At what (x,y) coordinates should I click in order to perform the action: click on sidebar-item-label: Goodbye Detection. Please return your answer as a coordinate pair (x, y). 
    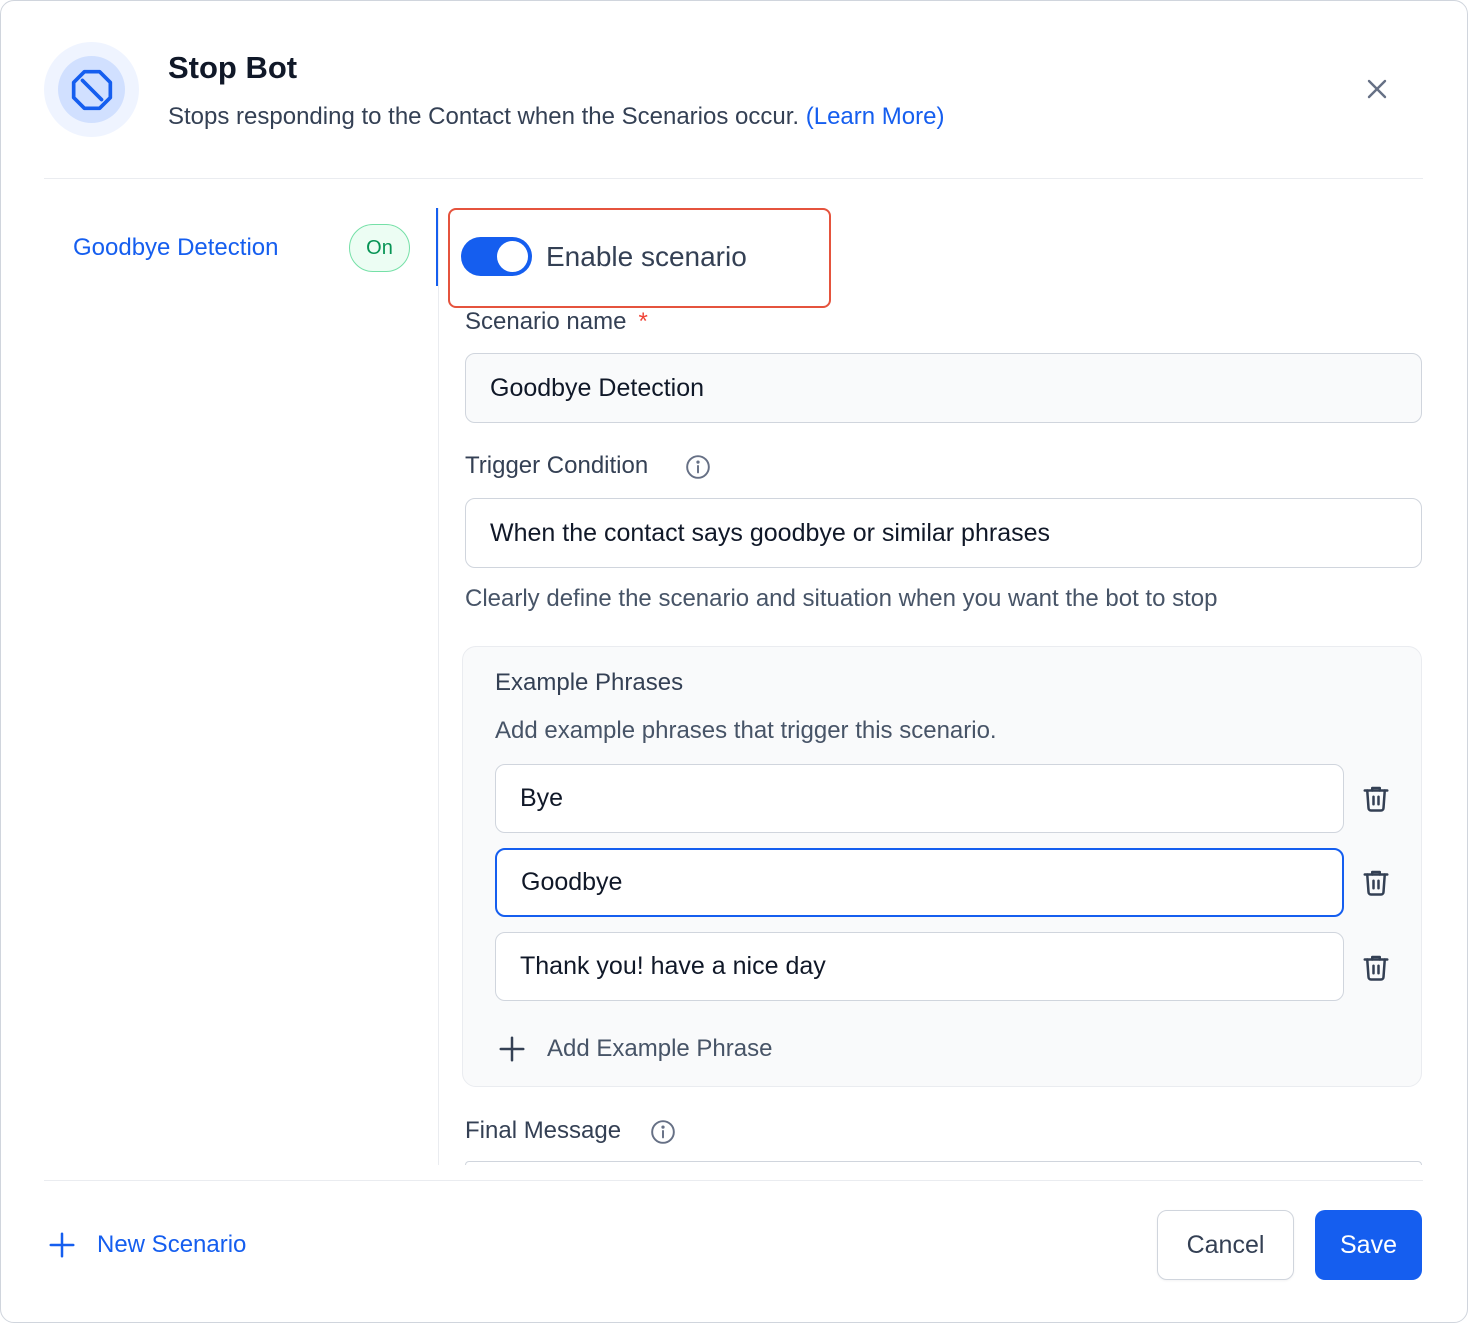
    Looking at the image, I should click on (176, 247).